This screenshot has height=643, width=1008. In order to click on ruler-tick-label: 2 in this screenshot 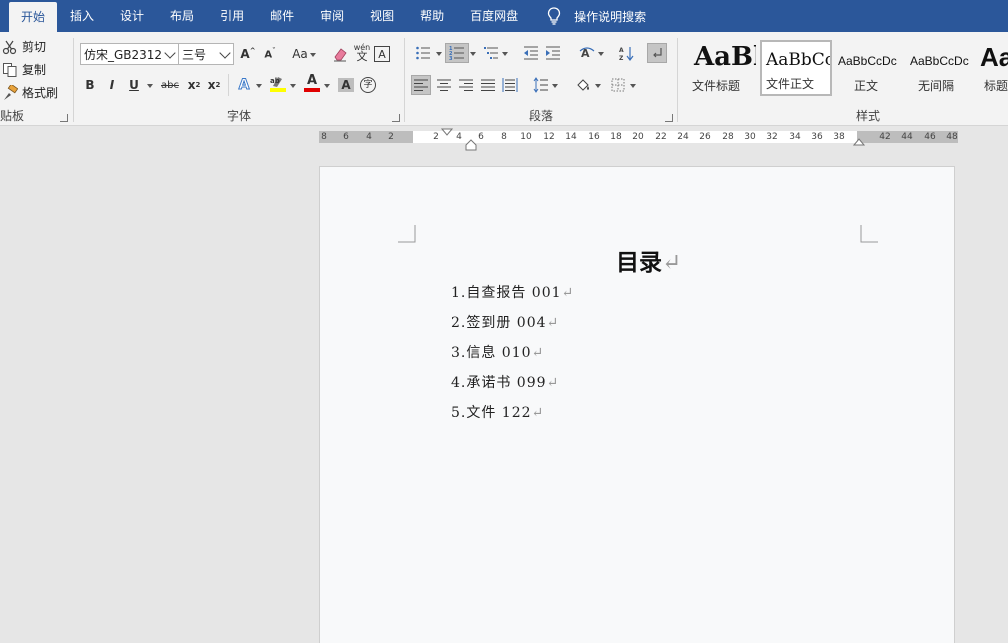, I will do `click(436, 137)`.